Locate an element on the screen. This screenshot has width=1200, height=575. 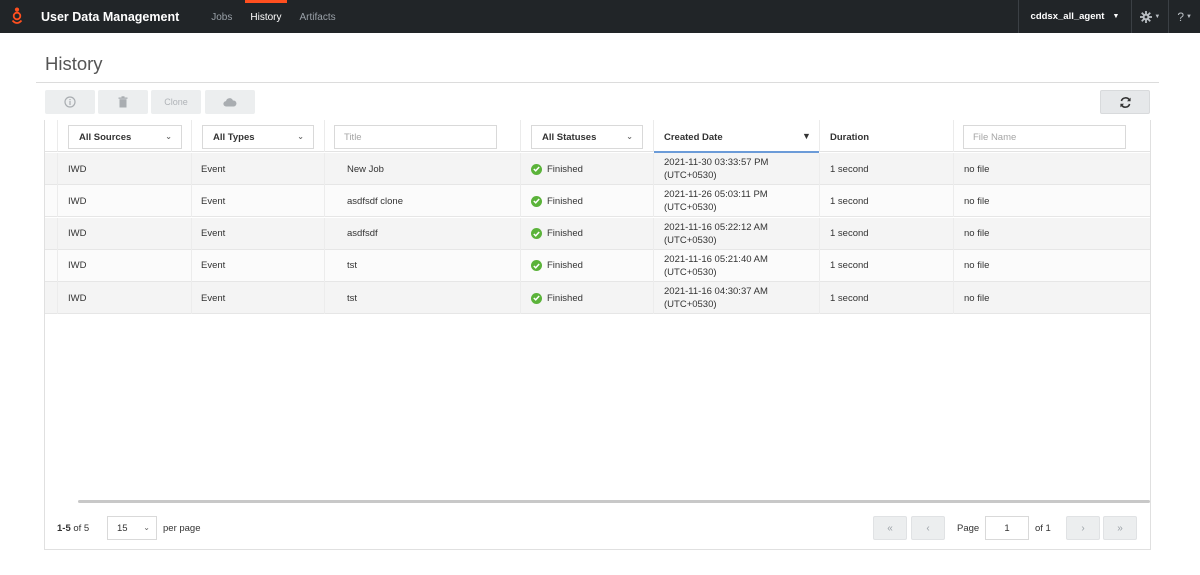
type-filter-select: All Types ⌄ is located at coordinates (258, 137).